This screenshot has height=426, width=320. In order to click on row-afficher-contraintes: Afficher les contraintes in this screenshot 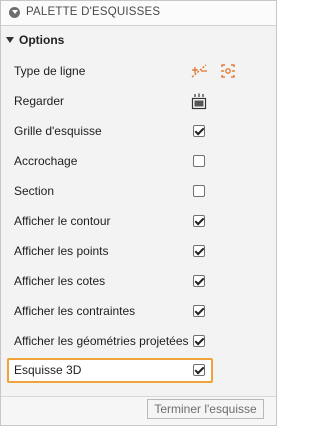, I will do `click(138, 312)`.